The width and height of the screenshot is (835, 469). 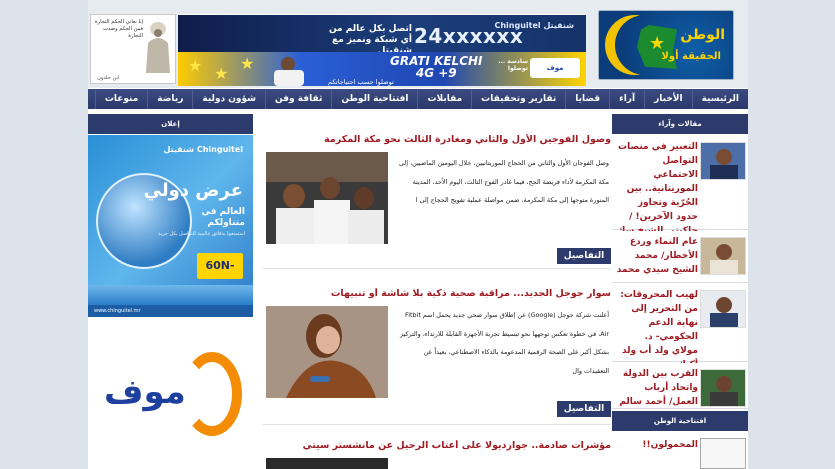 I want to click on mauritel-ad: موف, so click(x=170, y=394).